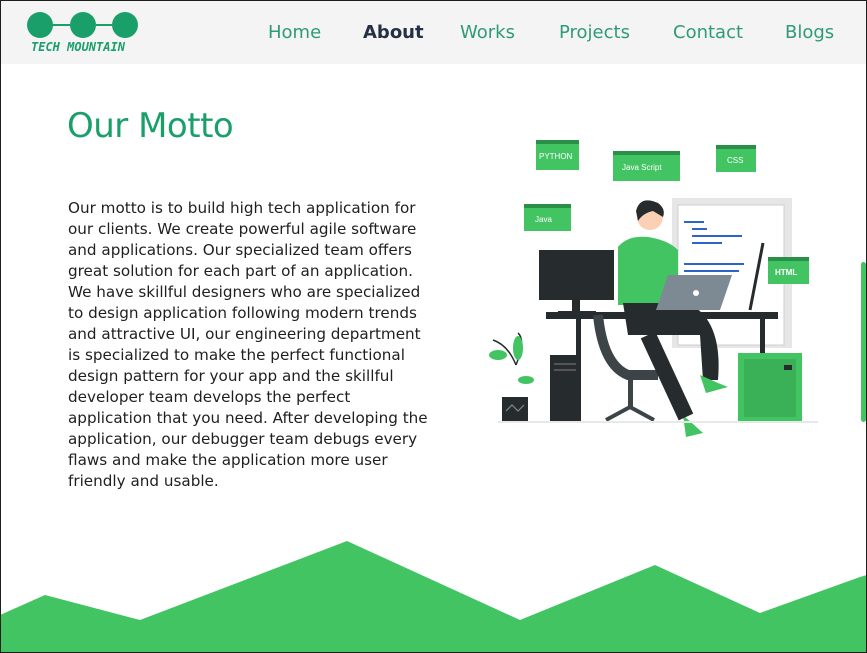 The height and width of the screenshot is (653, 867). I want to click on nav-blogs: Blogs, so click(809, 32).